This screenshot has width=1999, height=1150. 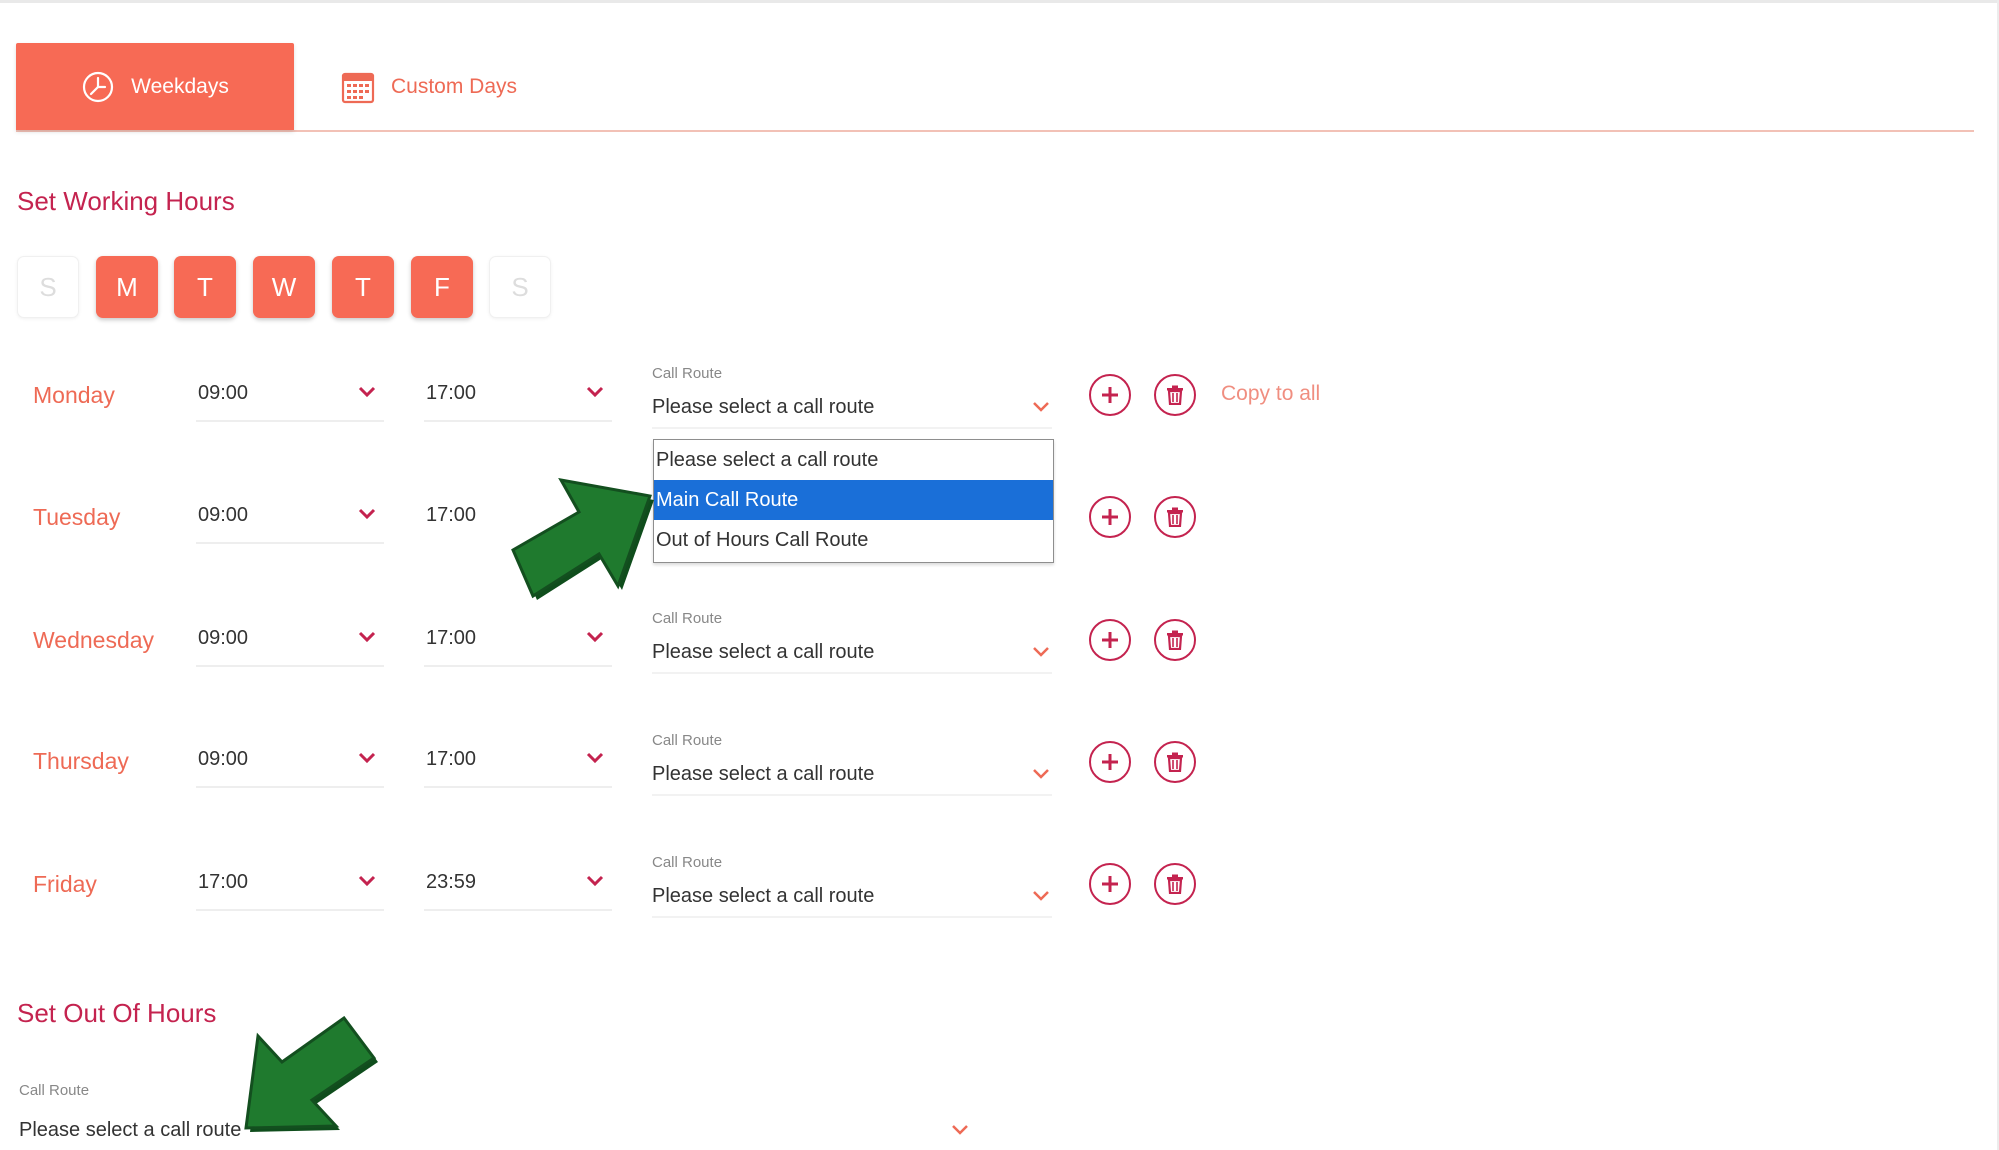 I want to click on day-toggle-thursday: T, so click(x=363, y=287).